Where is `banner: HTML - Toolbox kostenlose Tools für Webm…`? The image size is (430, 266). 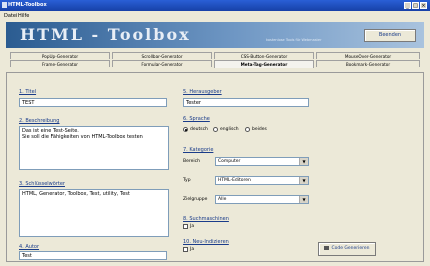 banner: HTML - Toolbox kostenlose Tools für Webm… is located at coordinates (215, 35).